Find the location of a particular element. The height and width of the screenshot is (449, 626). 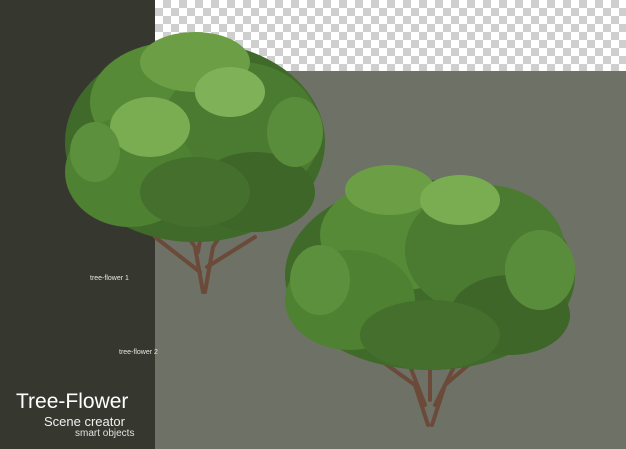

page-subtitle: Scene creator is located at coordinates (84, 421).